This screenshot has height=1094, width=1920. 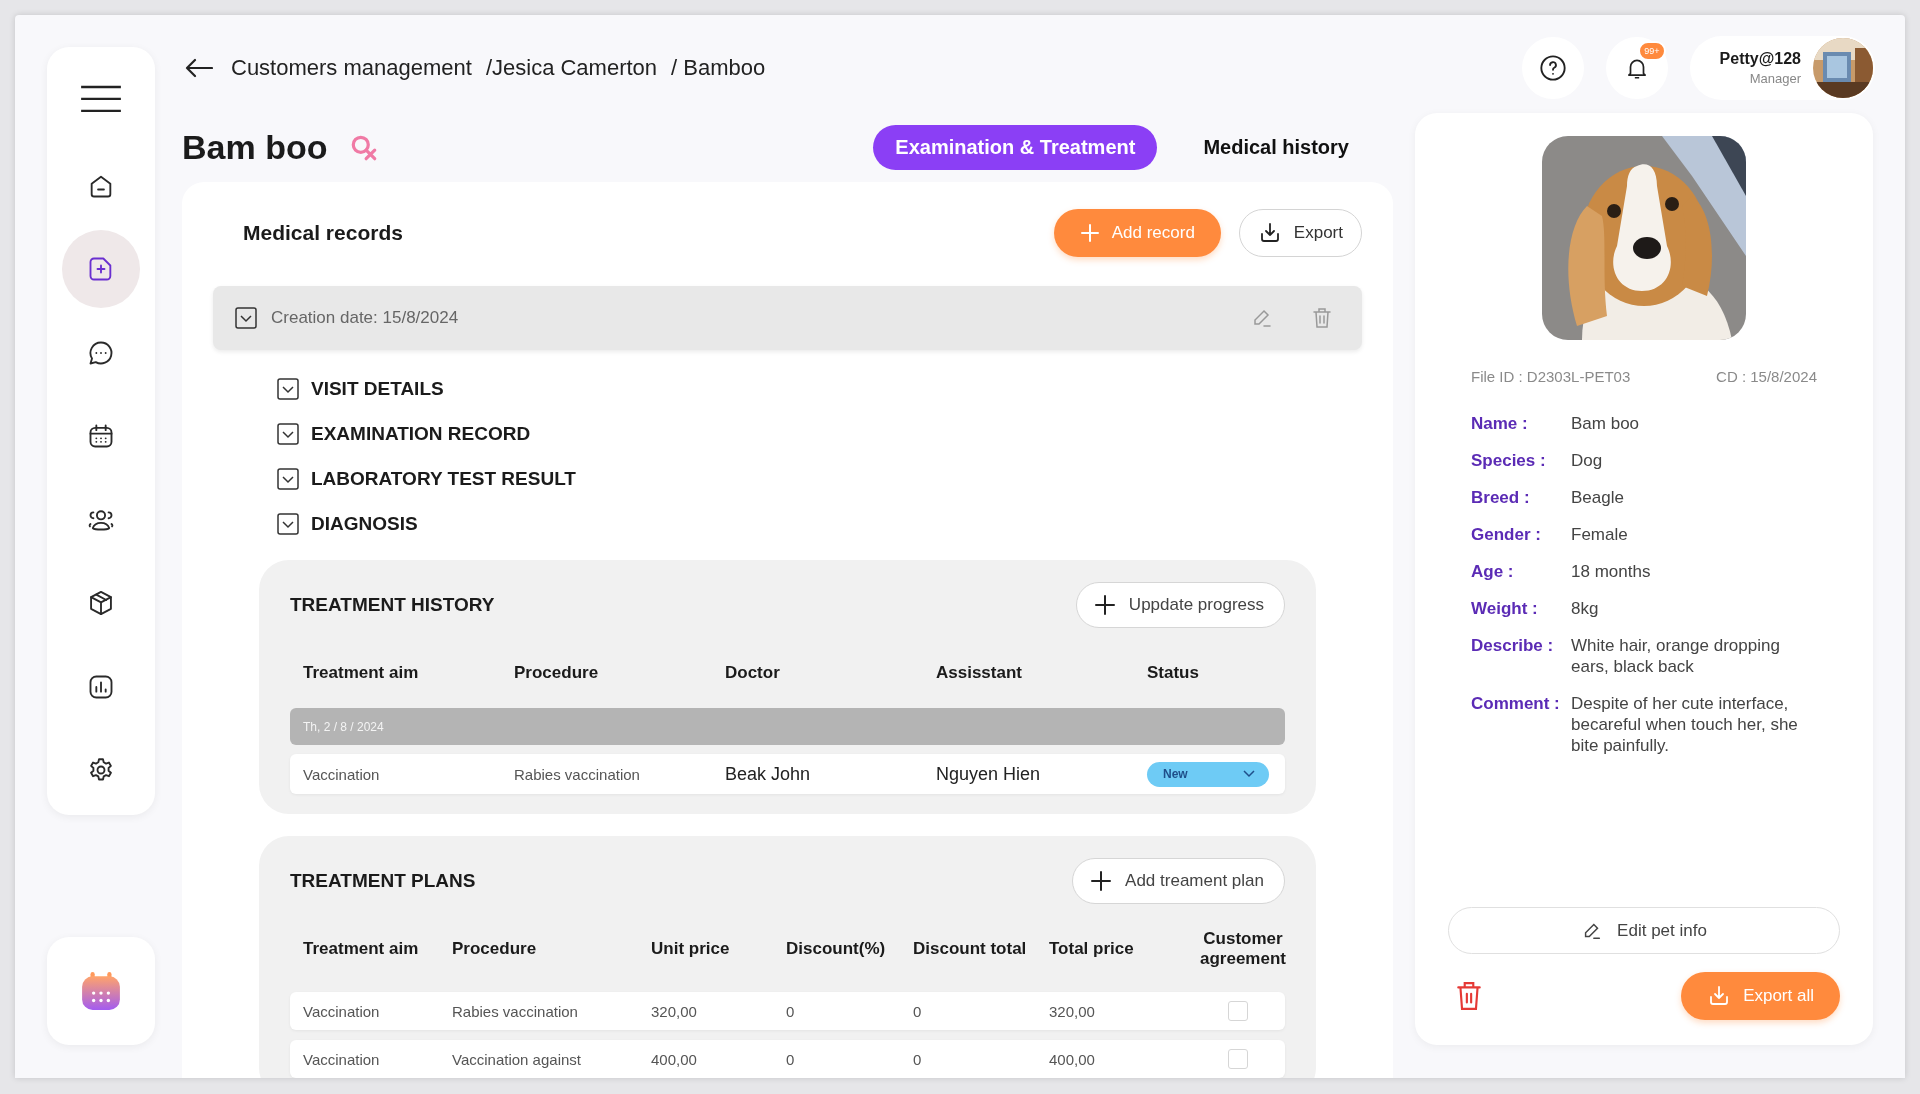 I want to click on field-label: Describe :, so click(x=1513, y=646).